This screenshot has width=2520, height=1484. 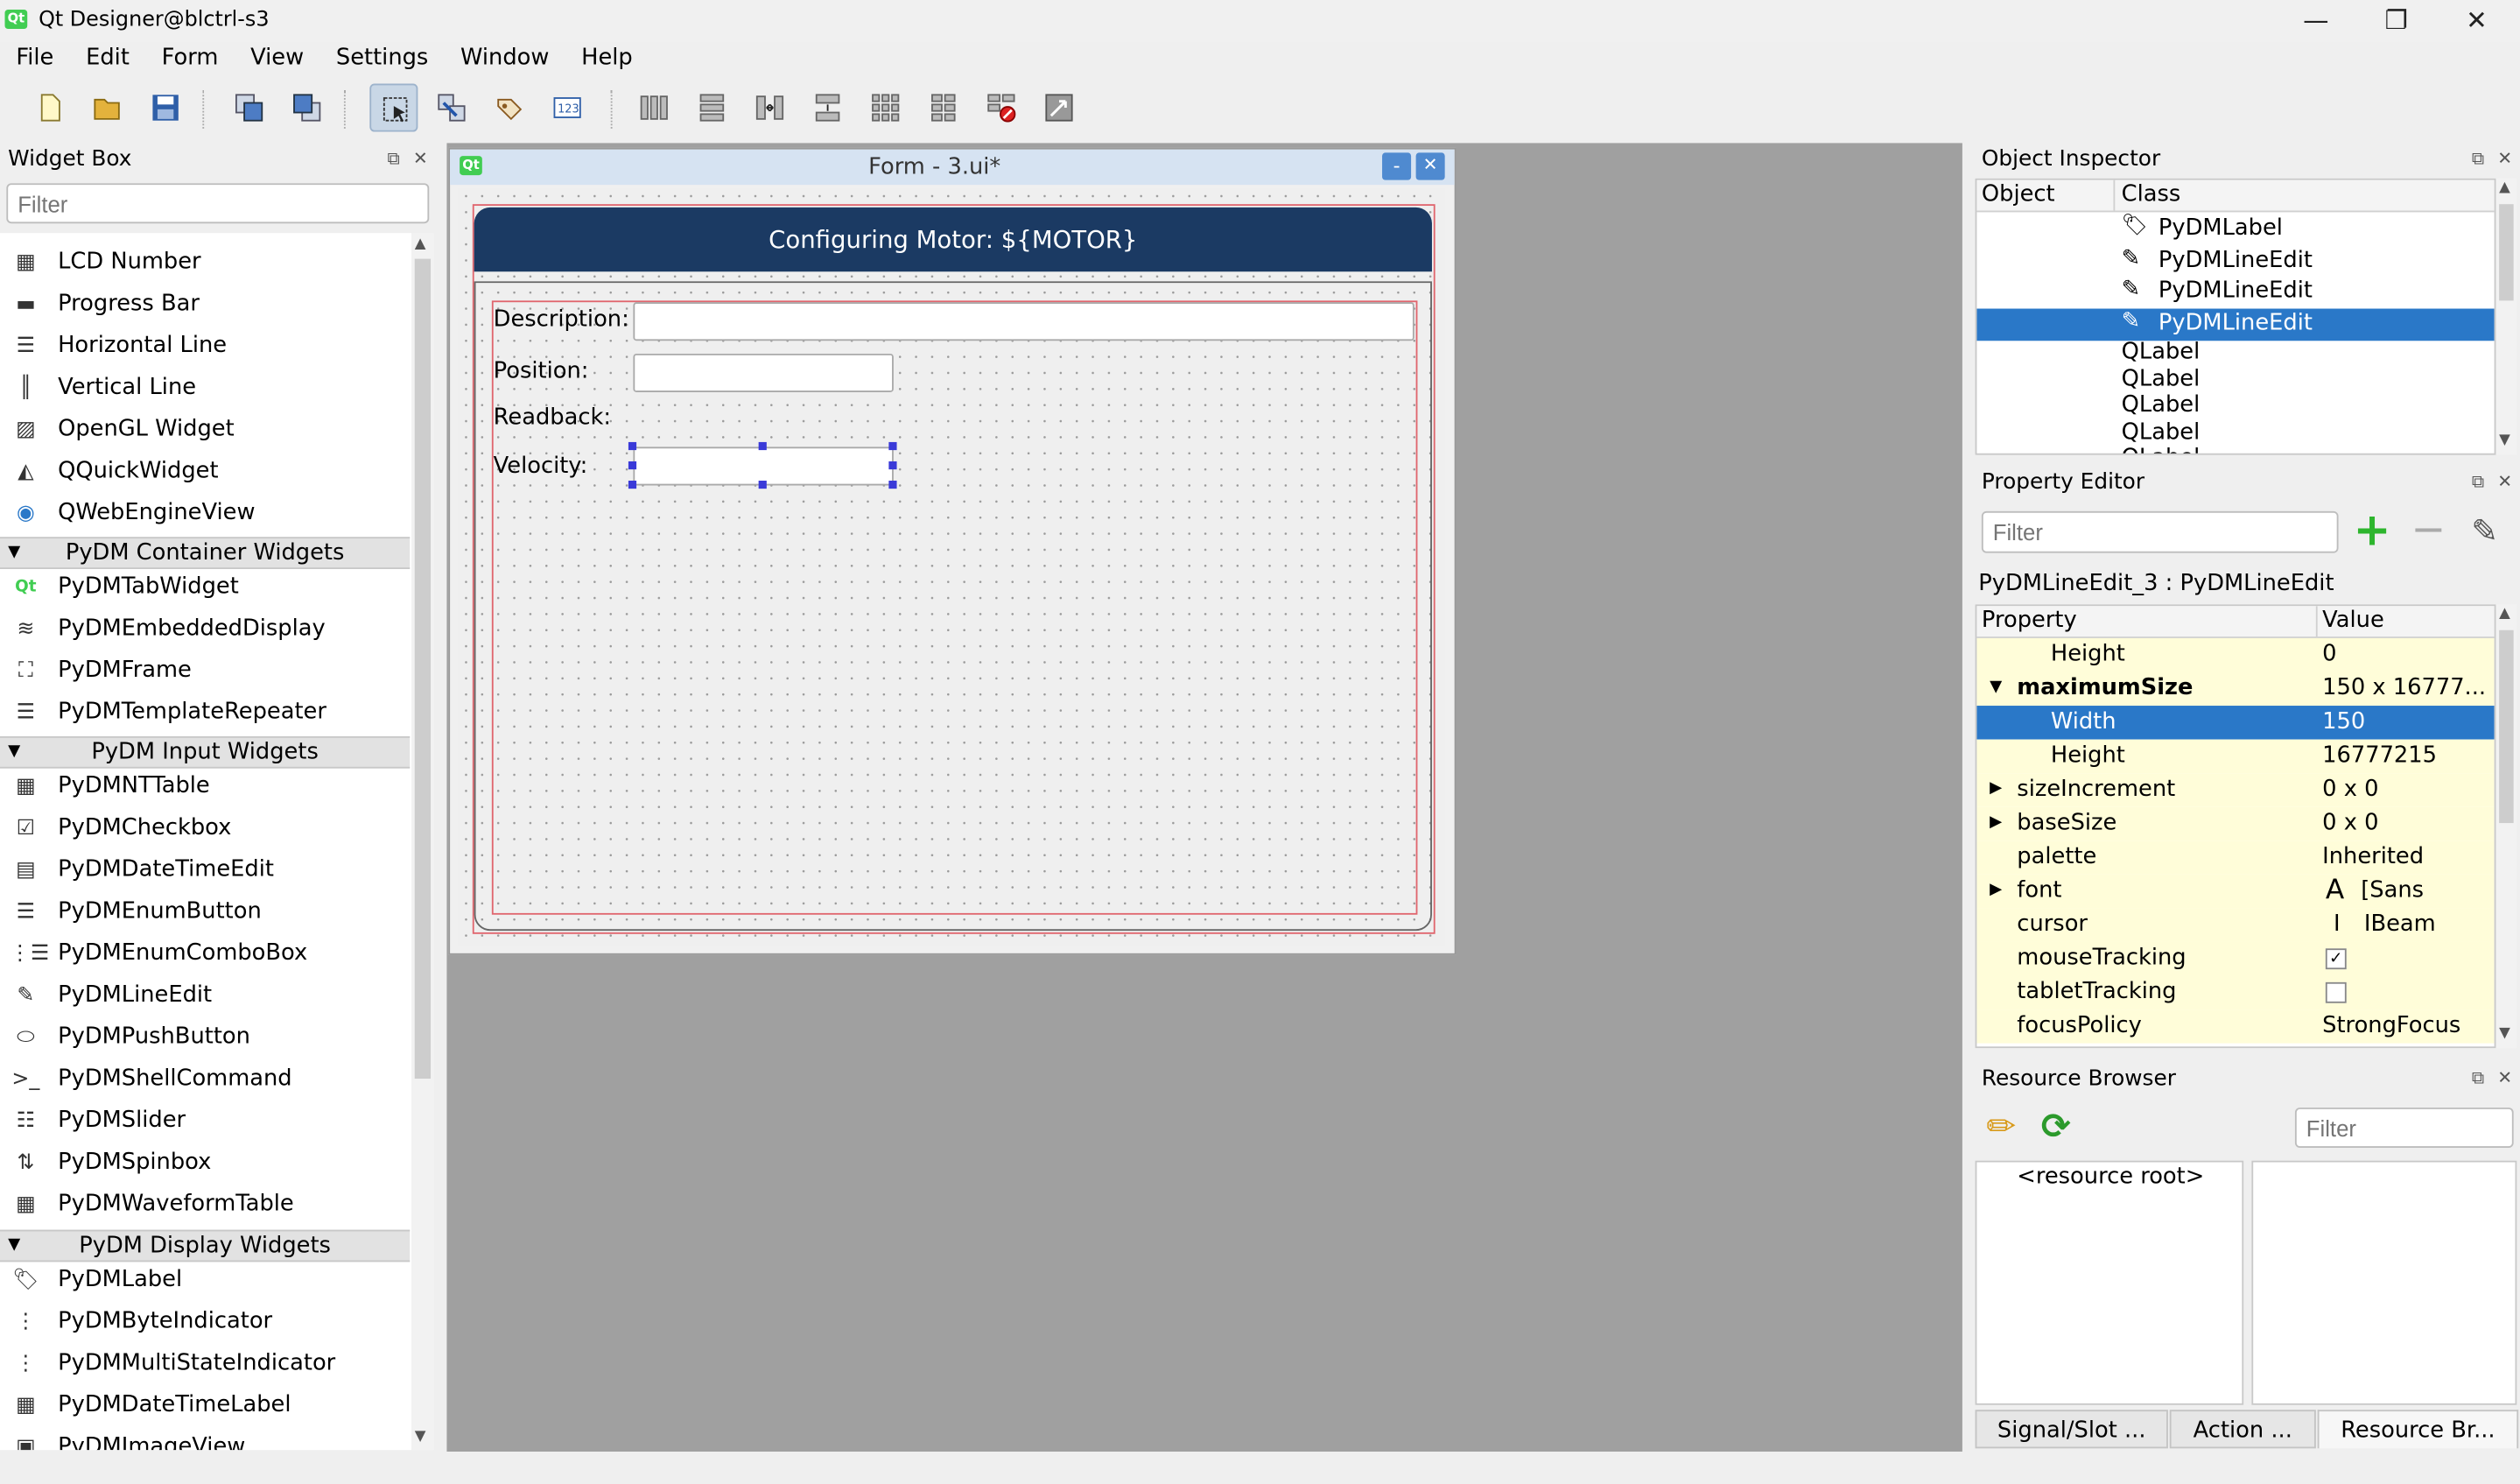 I want to click on save-form-button, so click(x=166, y=107).